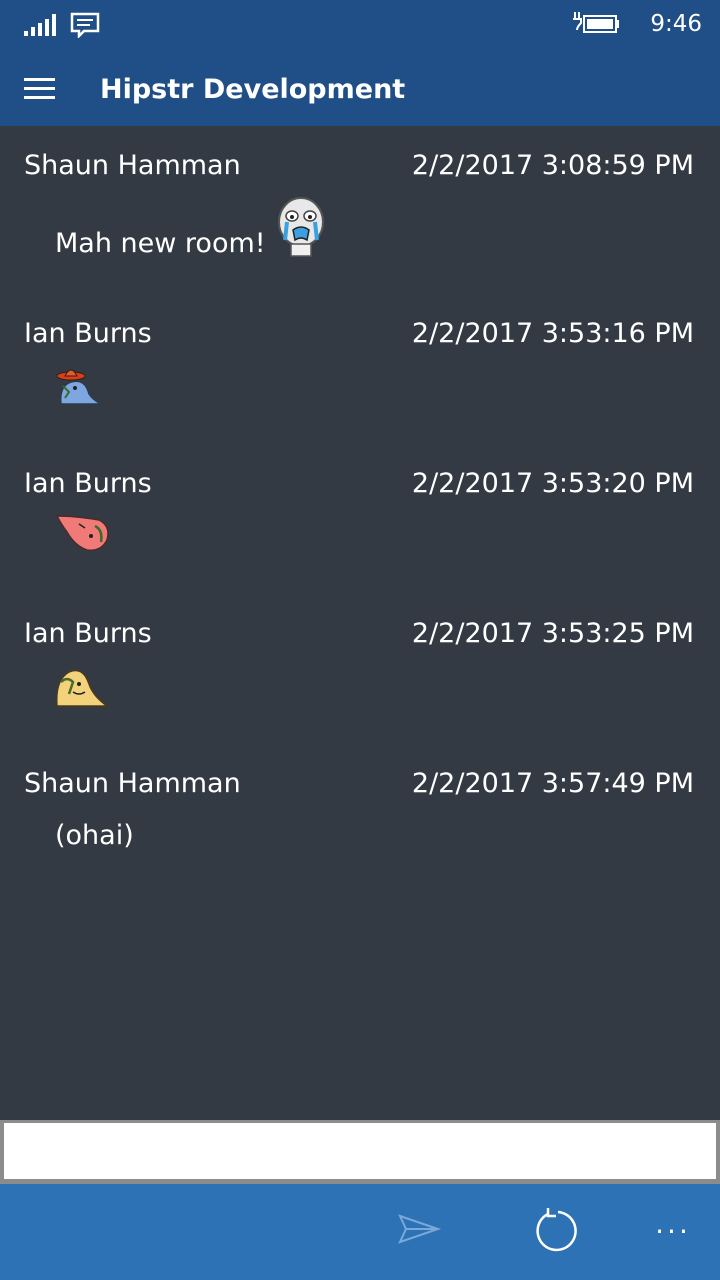 The width and height of the screenshot is (720, 1280). Describe the element at coordinates (360, 519) in the screenshot. I see `message-item: Ian Burns 2/2/2017 3:53:20 PM` at that location.